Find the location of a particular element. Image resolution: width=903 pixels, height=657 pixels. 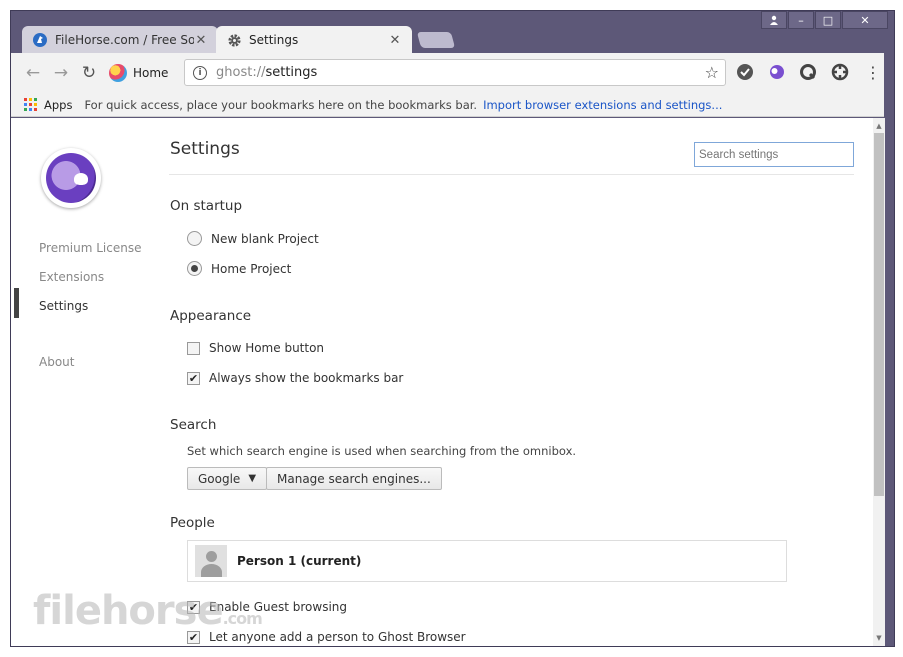

forward-button: → is located at coordinates (61, 73).